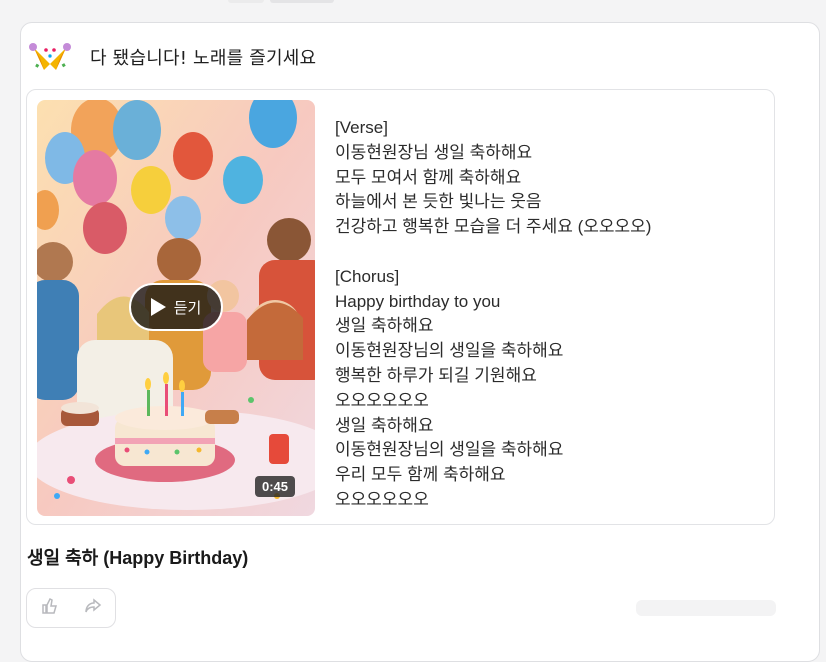 The height and width of the screenshot is (662, 826). What do you see at coordinates (71, 608) in the screenshot?
I see `action-bar` at bounding box center [71, 608].